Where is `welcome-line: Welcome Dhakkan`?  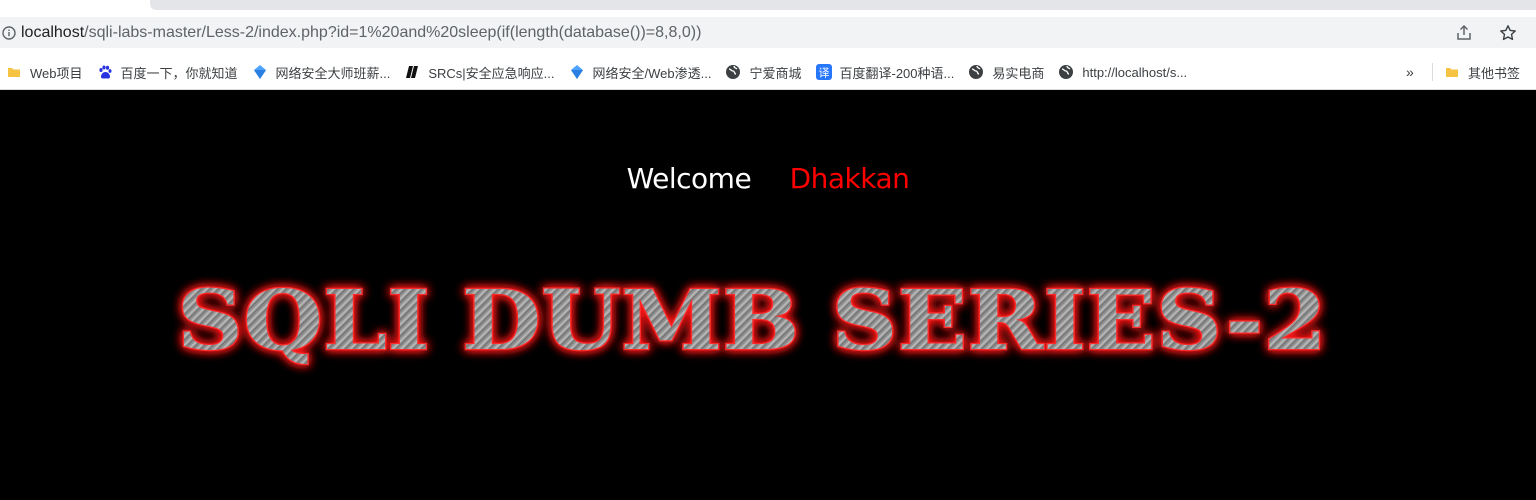 welcome-line: Welcome Dhakkan is located at coordinates (768, 178).